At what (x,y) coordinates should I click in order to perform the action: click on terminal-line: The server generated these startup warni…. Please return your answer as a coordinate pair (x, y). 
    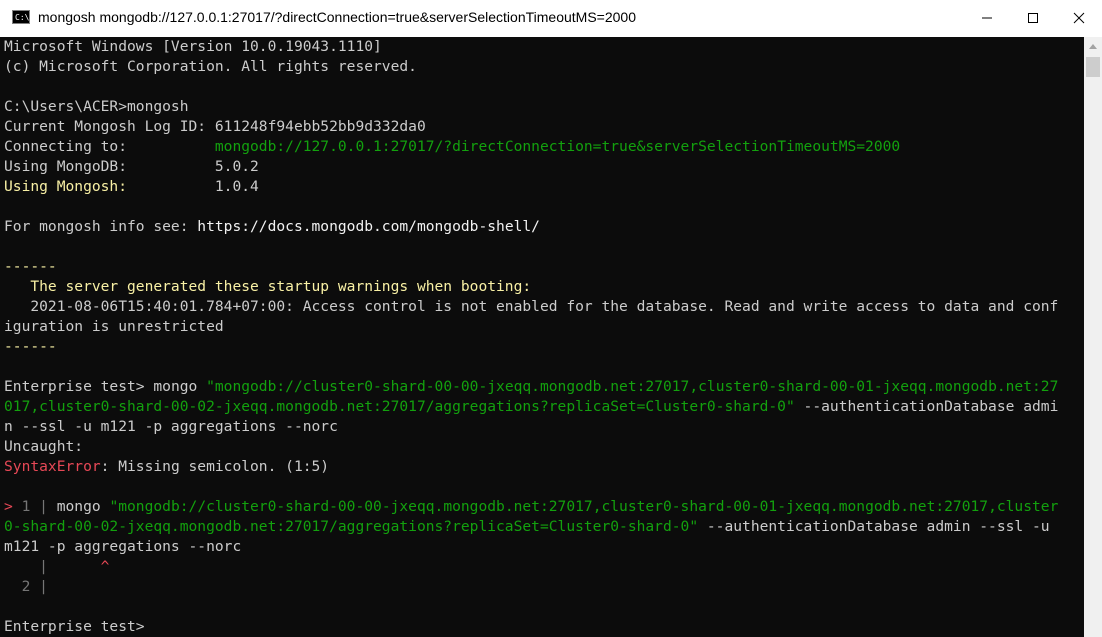
    Looking at the image, I should click on (268, 286).